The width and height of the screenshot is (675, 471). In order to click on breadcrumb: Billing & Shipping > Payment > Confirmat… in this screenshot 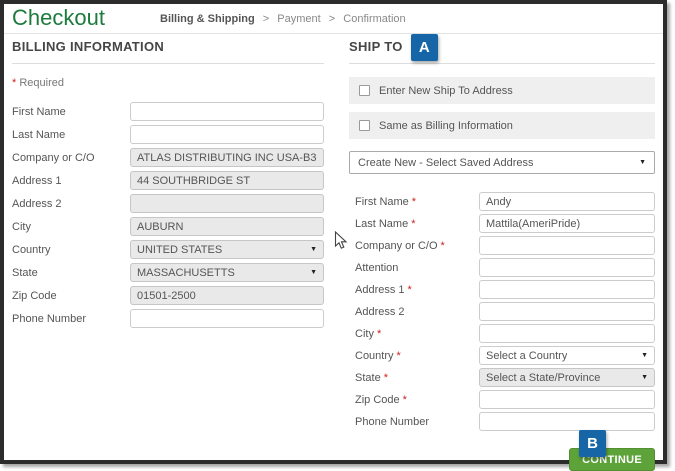, I will do `click(283, 19)`.